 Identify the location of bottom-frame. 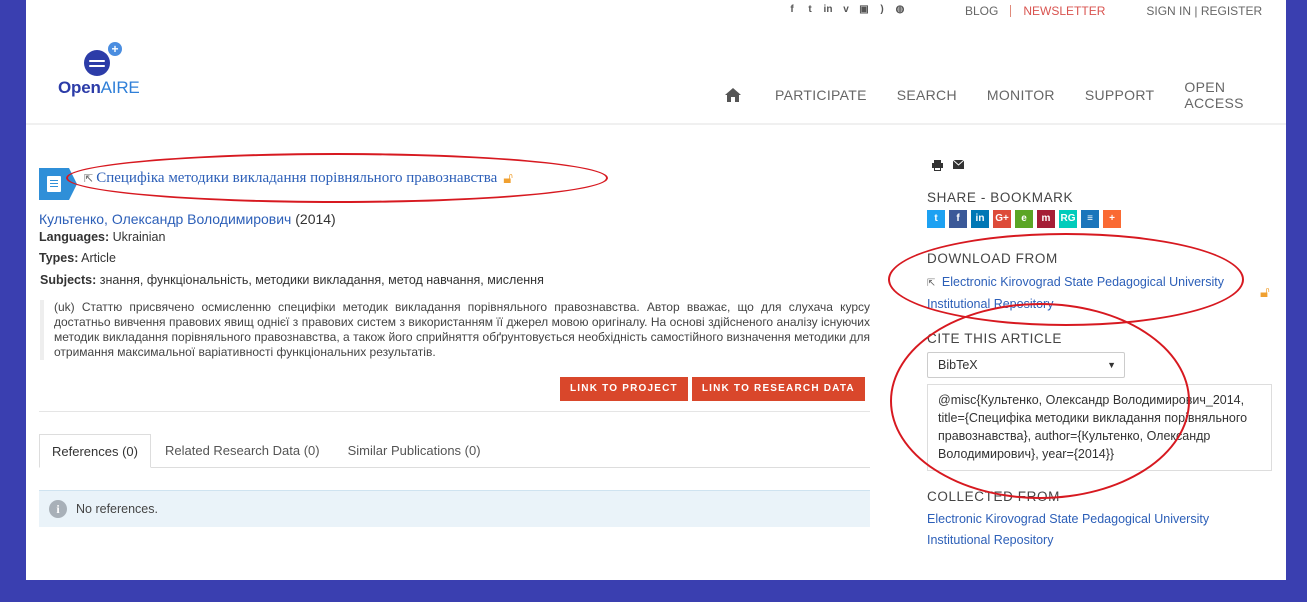
(653, 591).